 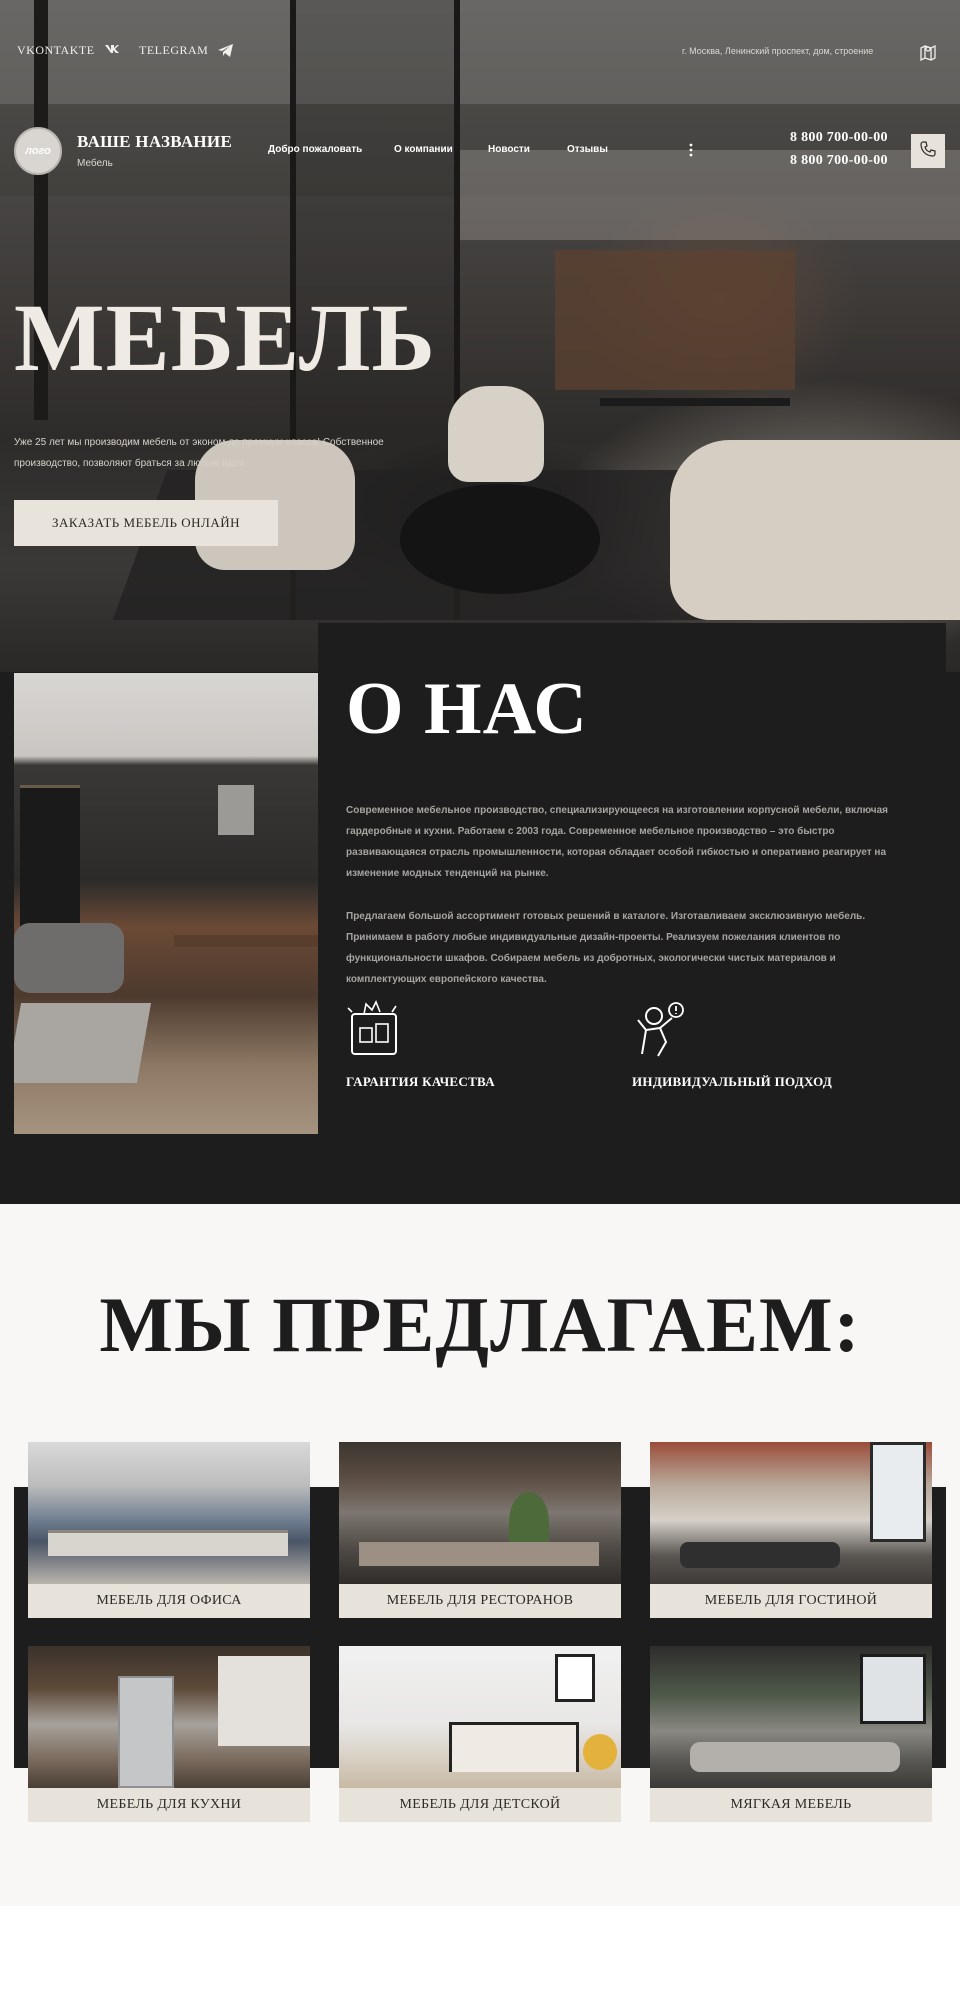 What do you see at coordinates (154, 142) in the screenshot?
I see `brand-name: ВАШЕ НАЗВАНИЕ` at bounding box center [154, 142].